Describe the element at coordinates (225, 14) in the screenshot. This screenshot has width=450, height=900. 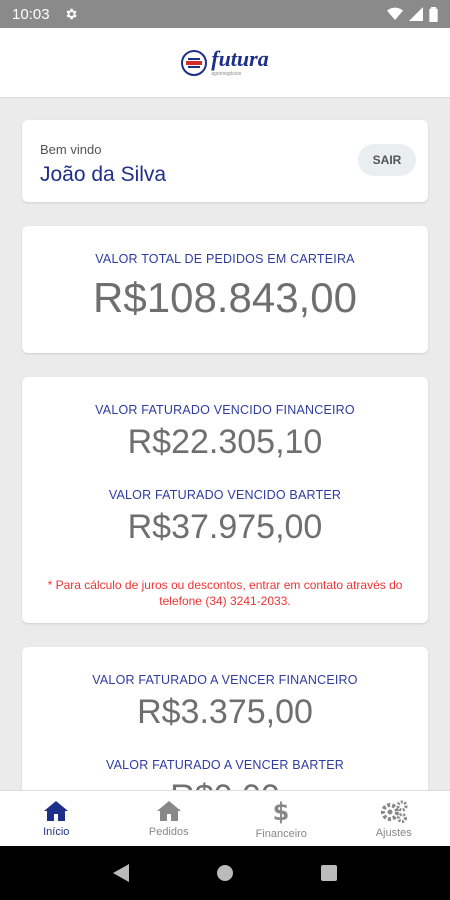
I see `status-bar: 10:03` at that location.